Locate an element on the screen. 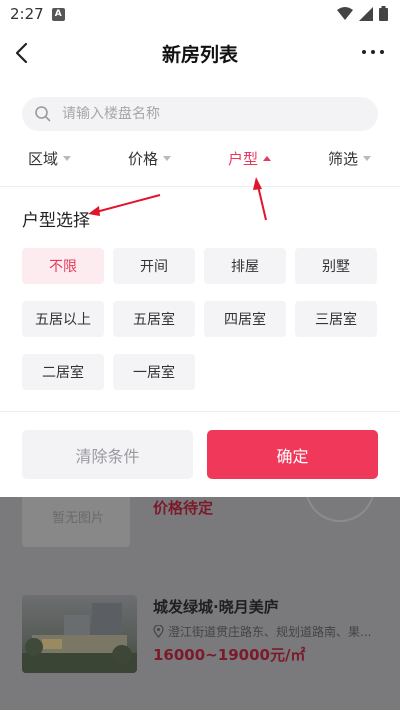 The height and width of the screenshot is (710, 400). search-icon is located at coordinates (43, 114).